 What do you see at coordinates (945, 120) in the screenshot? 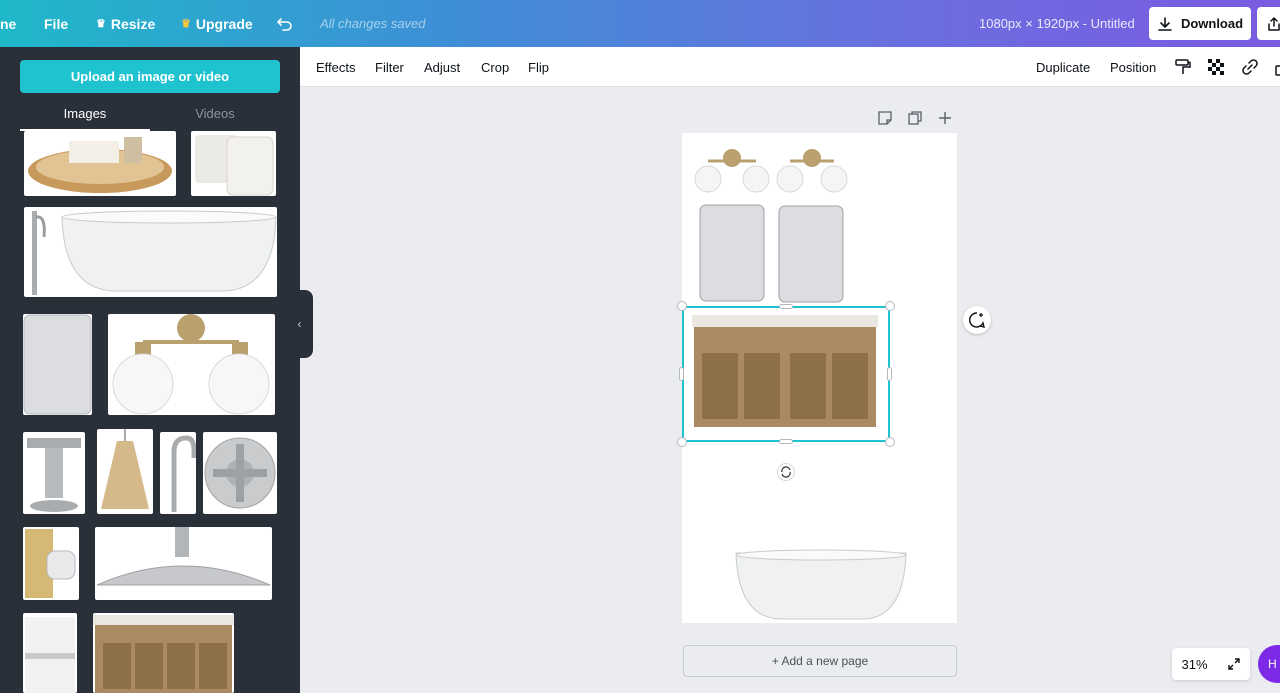
I see `add-page-icon` at bounding box center [945, 120].